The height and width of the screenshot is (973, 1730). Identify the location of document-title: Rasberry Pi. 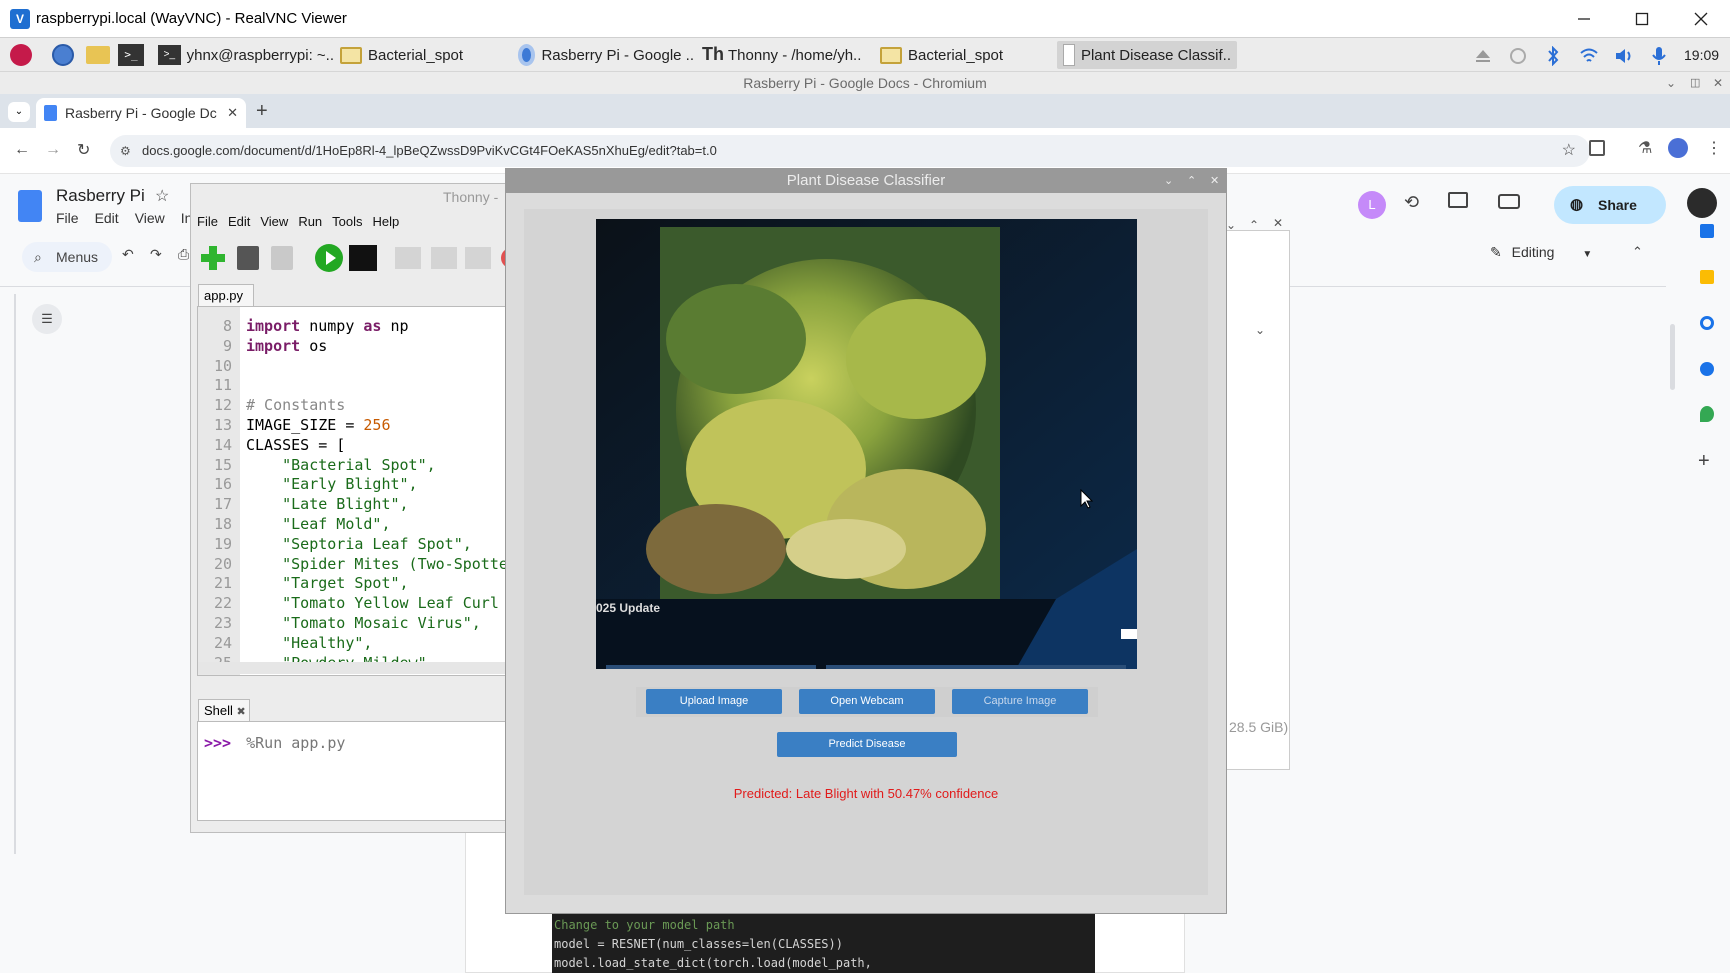
(100, 196).